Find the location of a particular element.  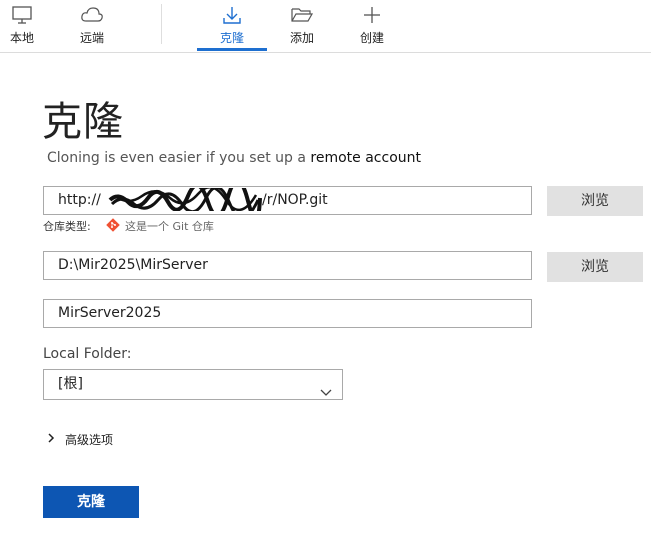

tab-clone-label: 克隆 is located at coordinates (231, 38).